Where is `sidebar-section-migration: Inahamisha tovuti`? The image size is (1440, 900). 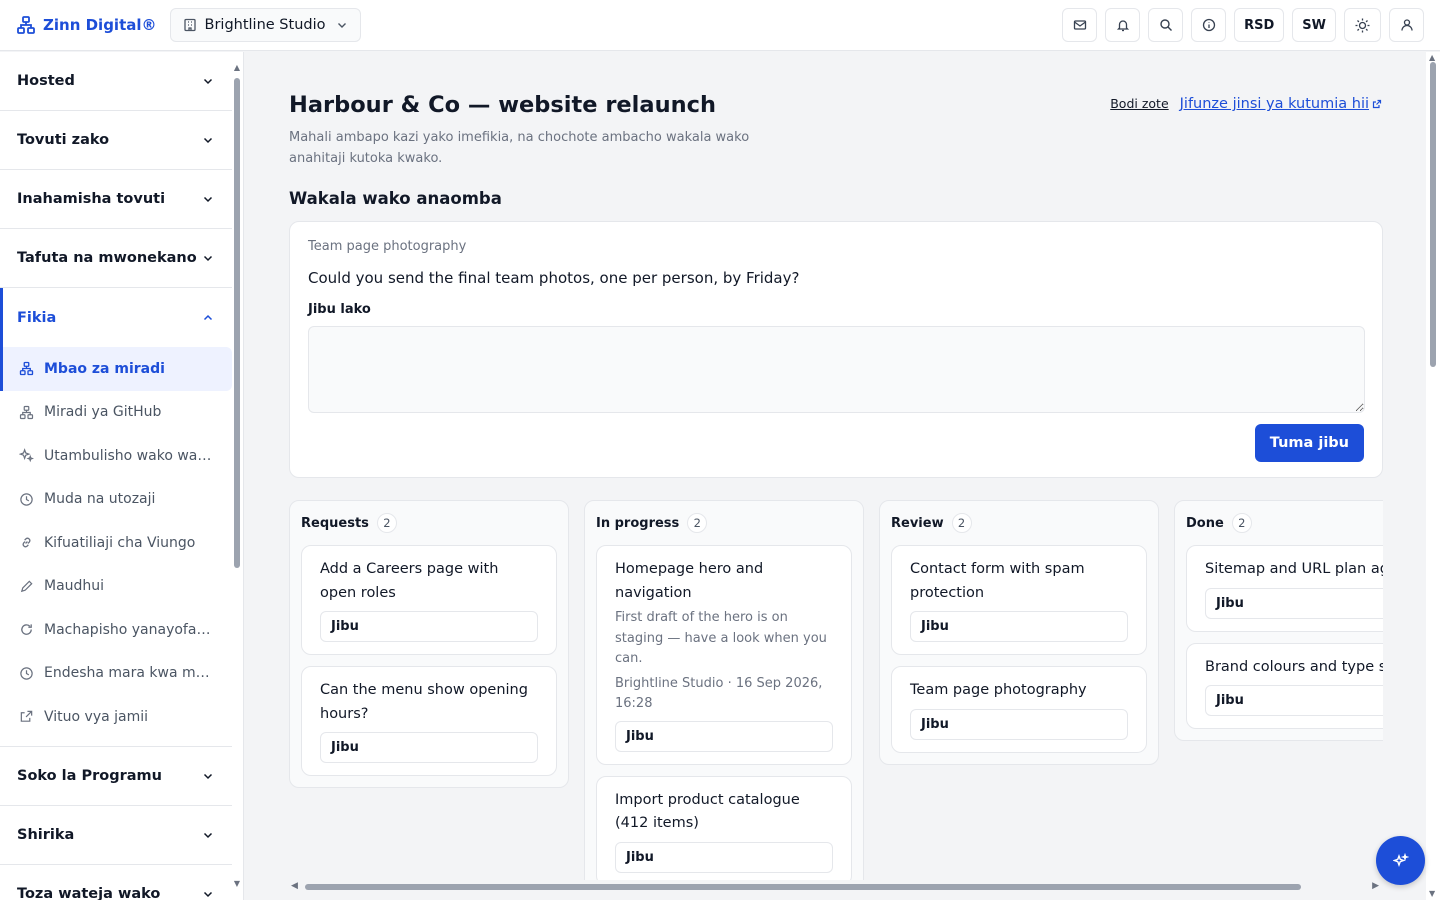
sidebar-section-migration: Inahamisha tovuti is located at coordinates (116, 199).